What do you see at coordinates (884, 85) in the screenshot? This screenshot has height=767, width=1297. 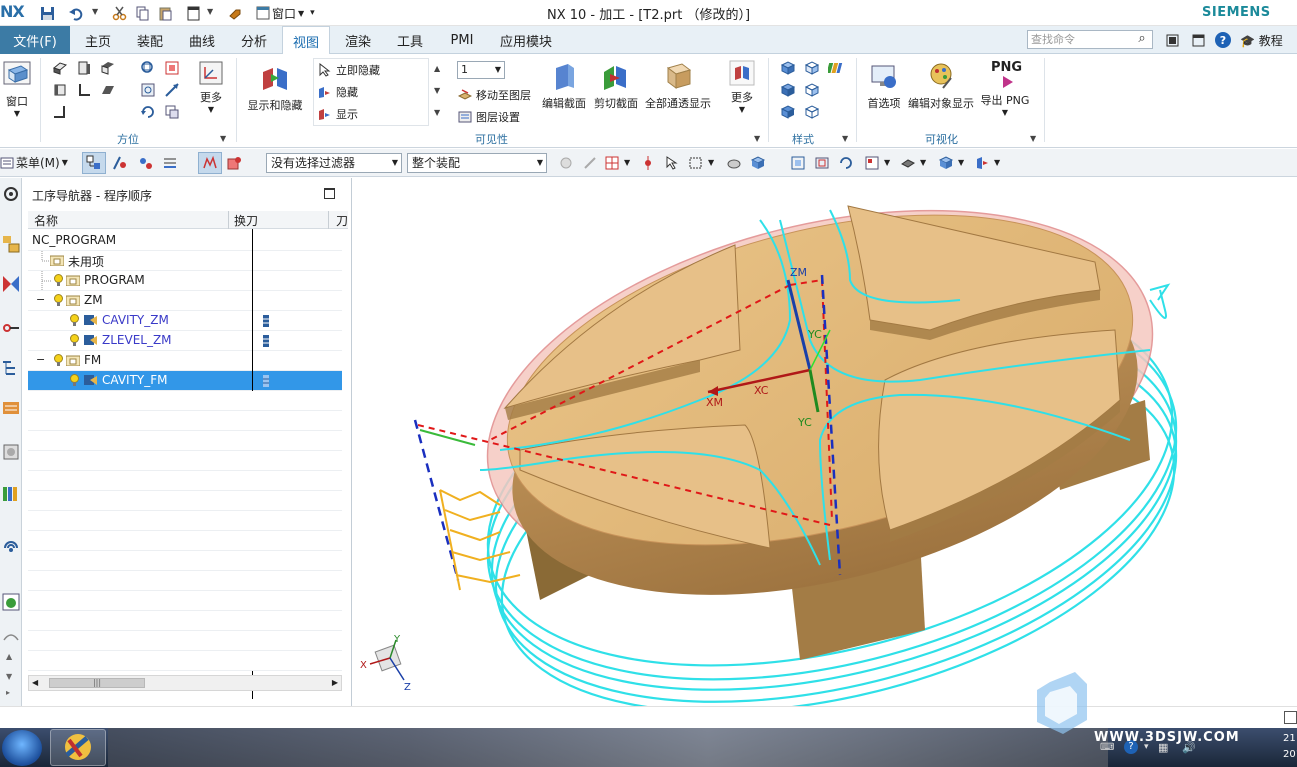 I see `preferences-button: 首选项` at bounding box center [884, 85].